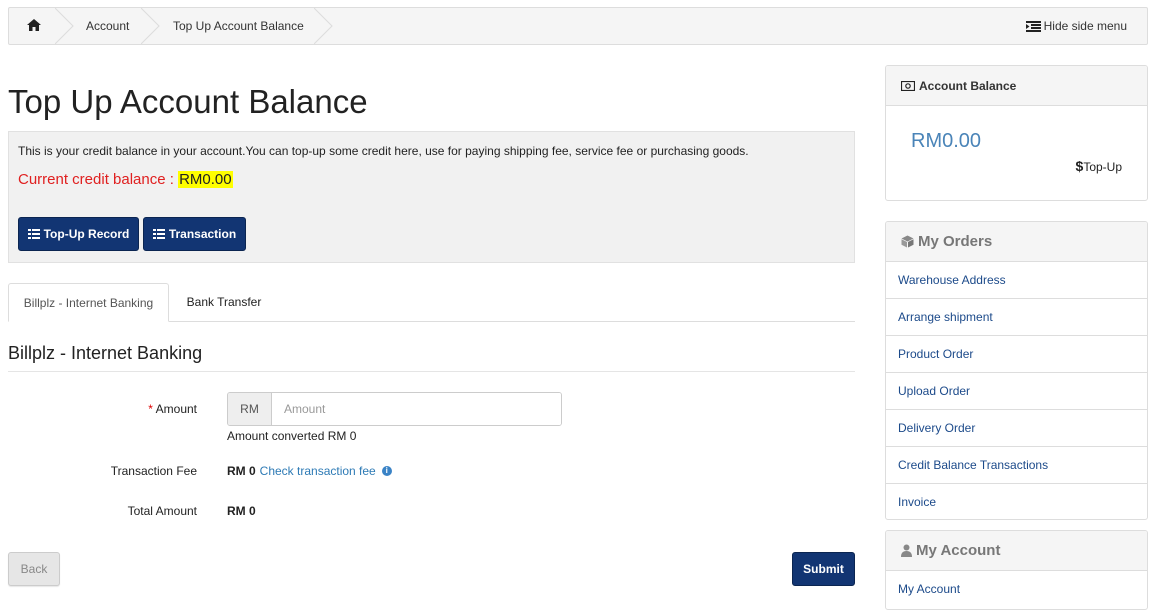  I want to click on transaction-fee-label: Transaction Fee, so click(153, 471).